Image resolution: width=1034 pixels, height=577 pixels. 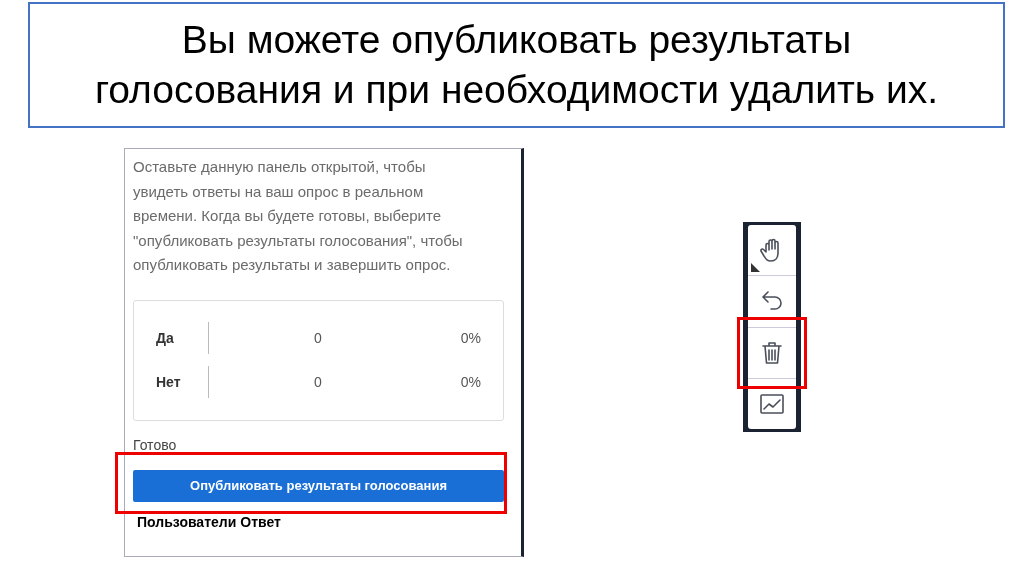 I want to click on corner-triangle-icon, so click(x=755, y=268).